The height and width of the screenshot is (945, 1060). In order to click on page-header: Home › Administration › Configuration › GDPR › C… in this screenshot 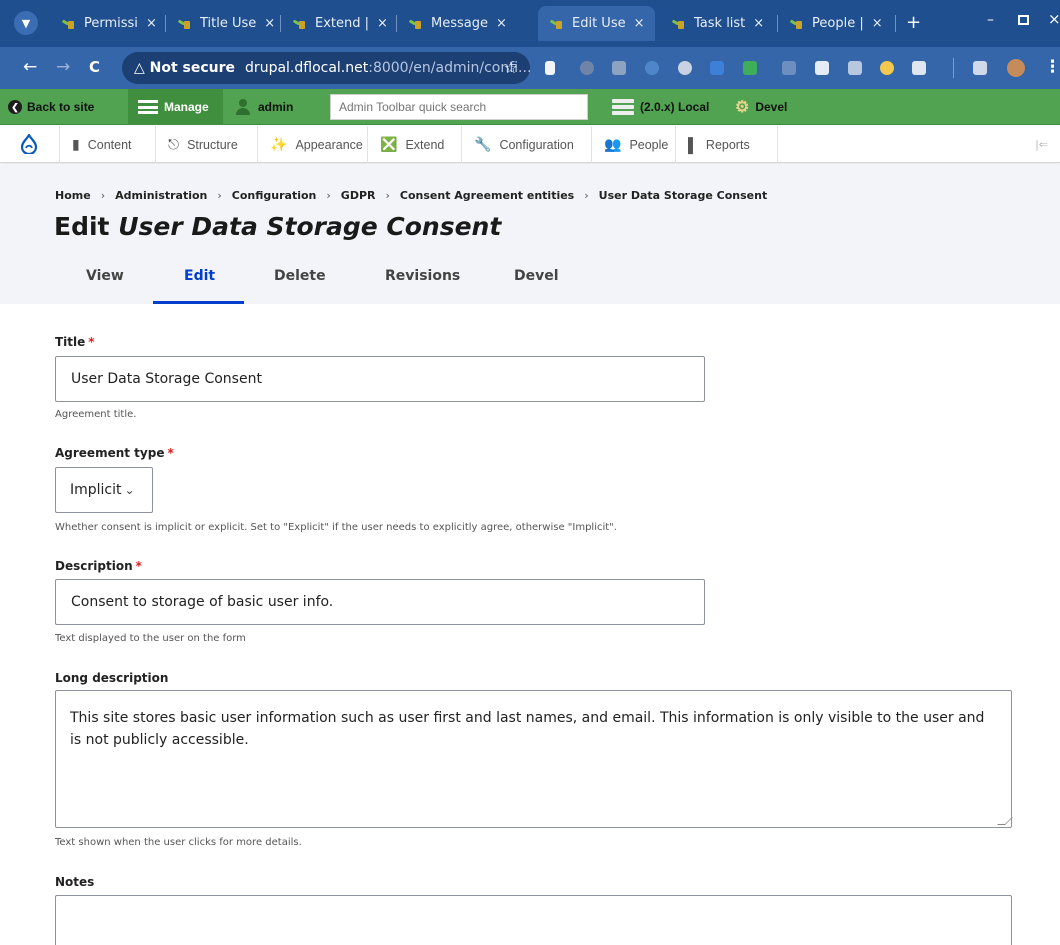, I will do `click(530, 234)`.